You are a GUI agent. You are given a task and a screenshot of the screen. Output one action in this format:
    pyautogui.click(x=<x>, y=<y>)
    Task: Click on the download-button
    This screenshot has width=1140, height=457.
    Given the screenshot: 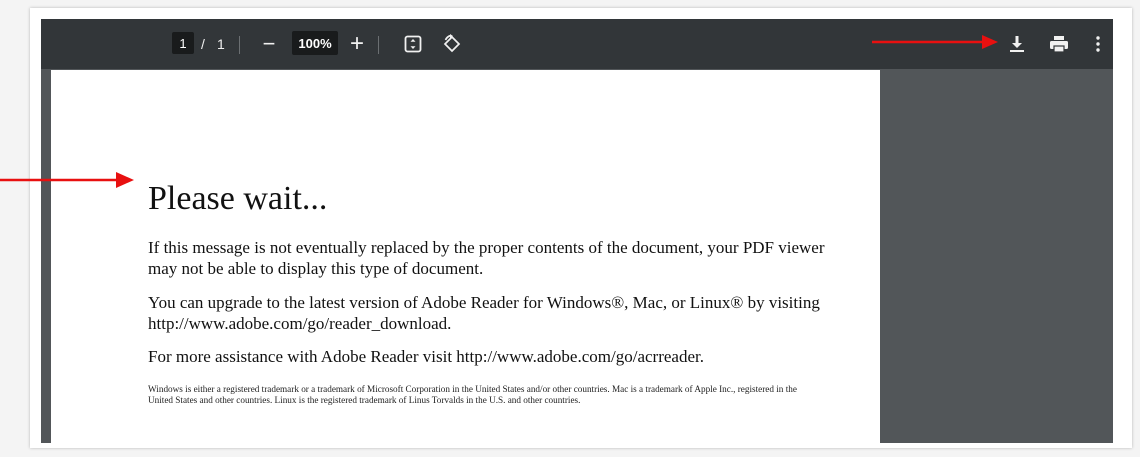 What is the action you would take?
    pyautogui.click(x=1017, y=44)
    